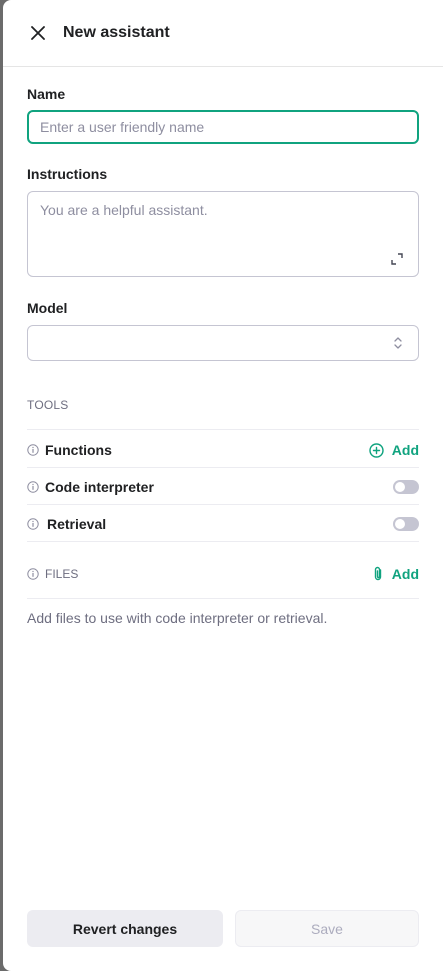  I want to click on tool-label-functions: Functions, so click(78, 450).